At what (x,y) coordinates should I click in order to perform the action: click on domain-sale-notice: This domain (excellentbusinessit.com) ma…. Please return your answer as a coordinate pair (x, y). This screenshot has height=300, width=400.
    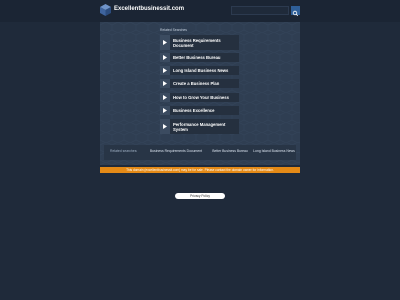
    Looking at the image, I should click on (200, 170).